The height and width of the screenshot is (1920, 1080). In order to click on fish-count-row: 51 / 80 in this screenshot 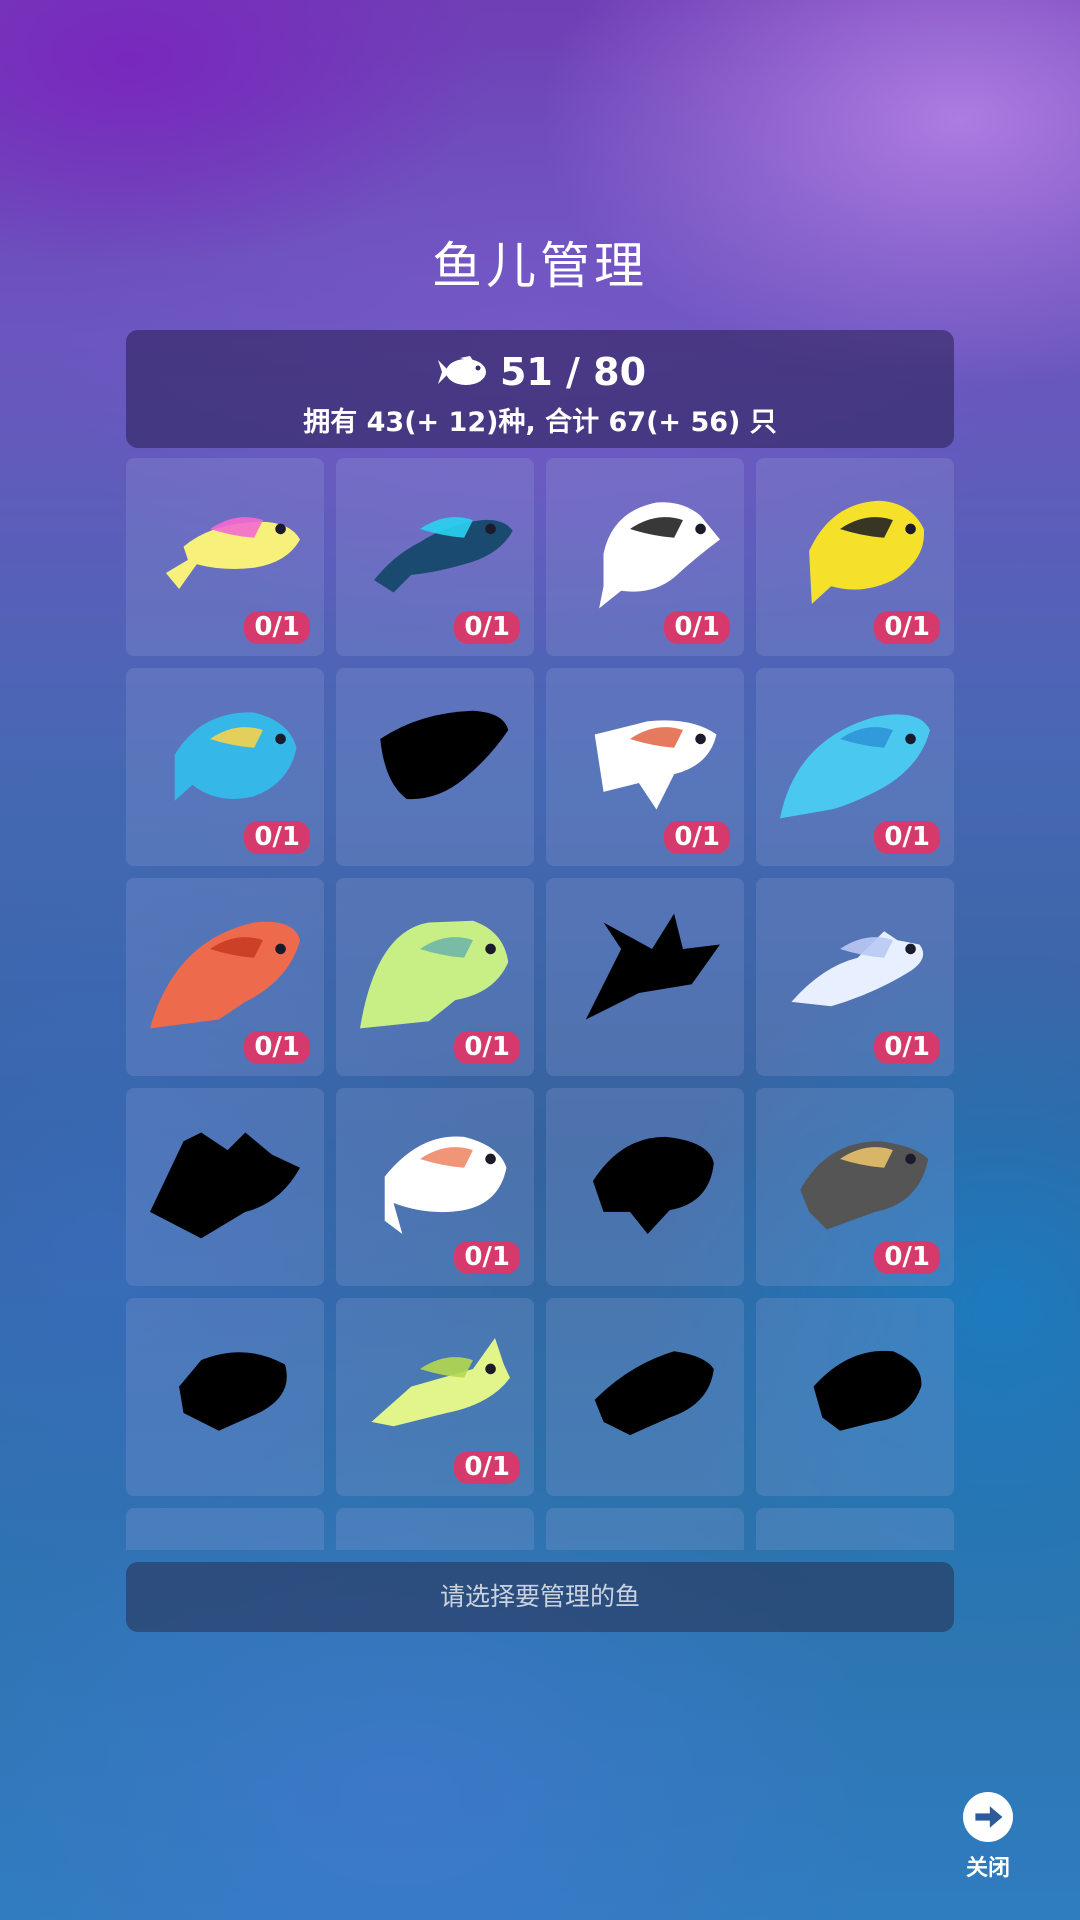, I will do `click(540, 372)`.